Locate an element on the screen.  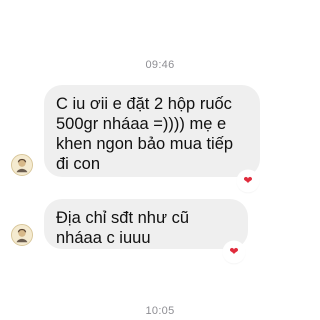
top-edge is located at coordinates (160, 7).